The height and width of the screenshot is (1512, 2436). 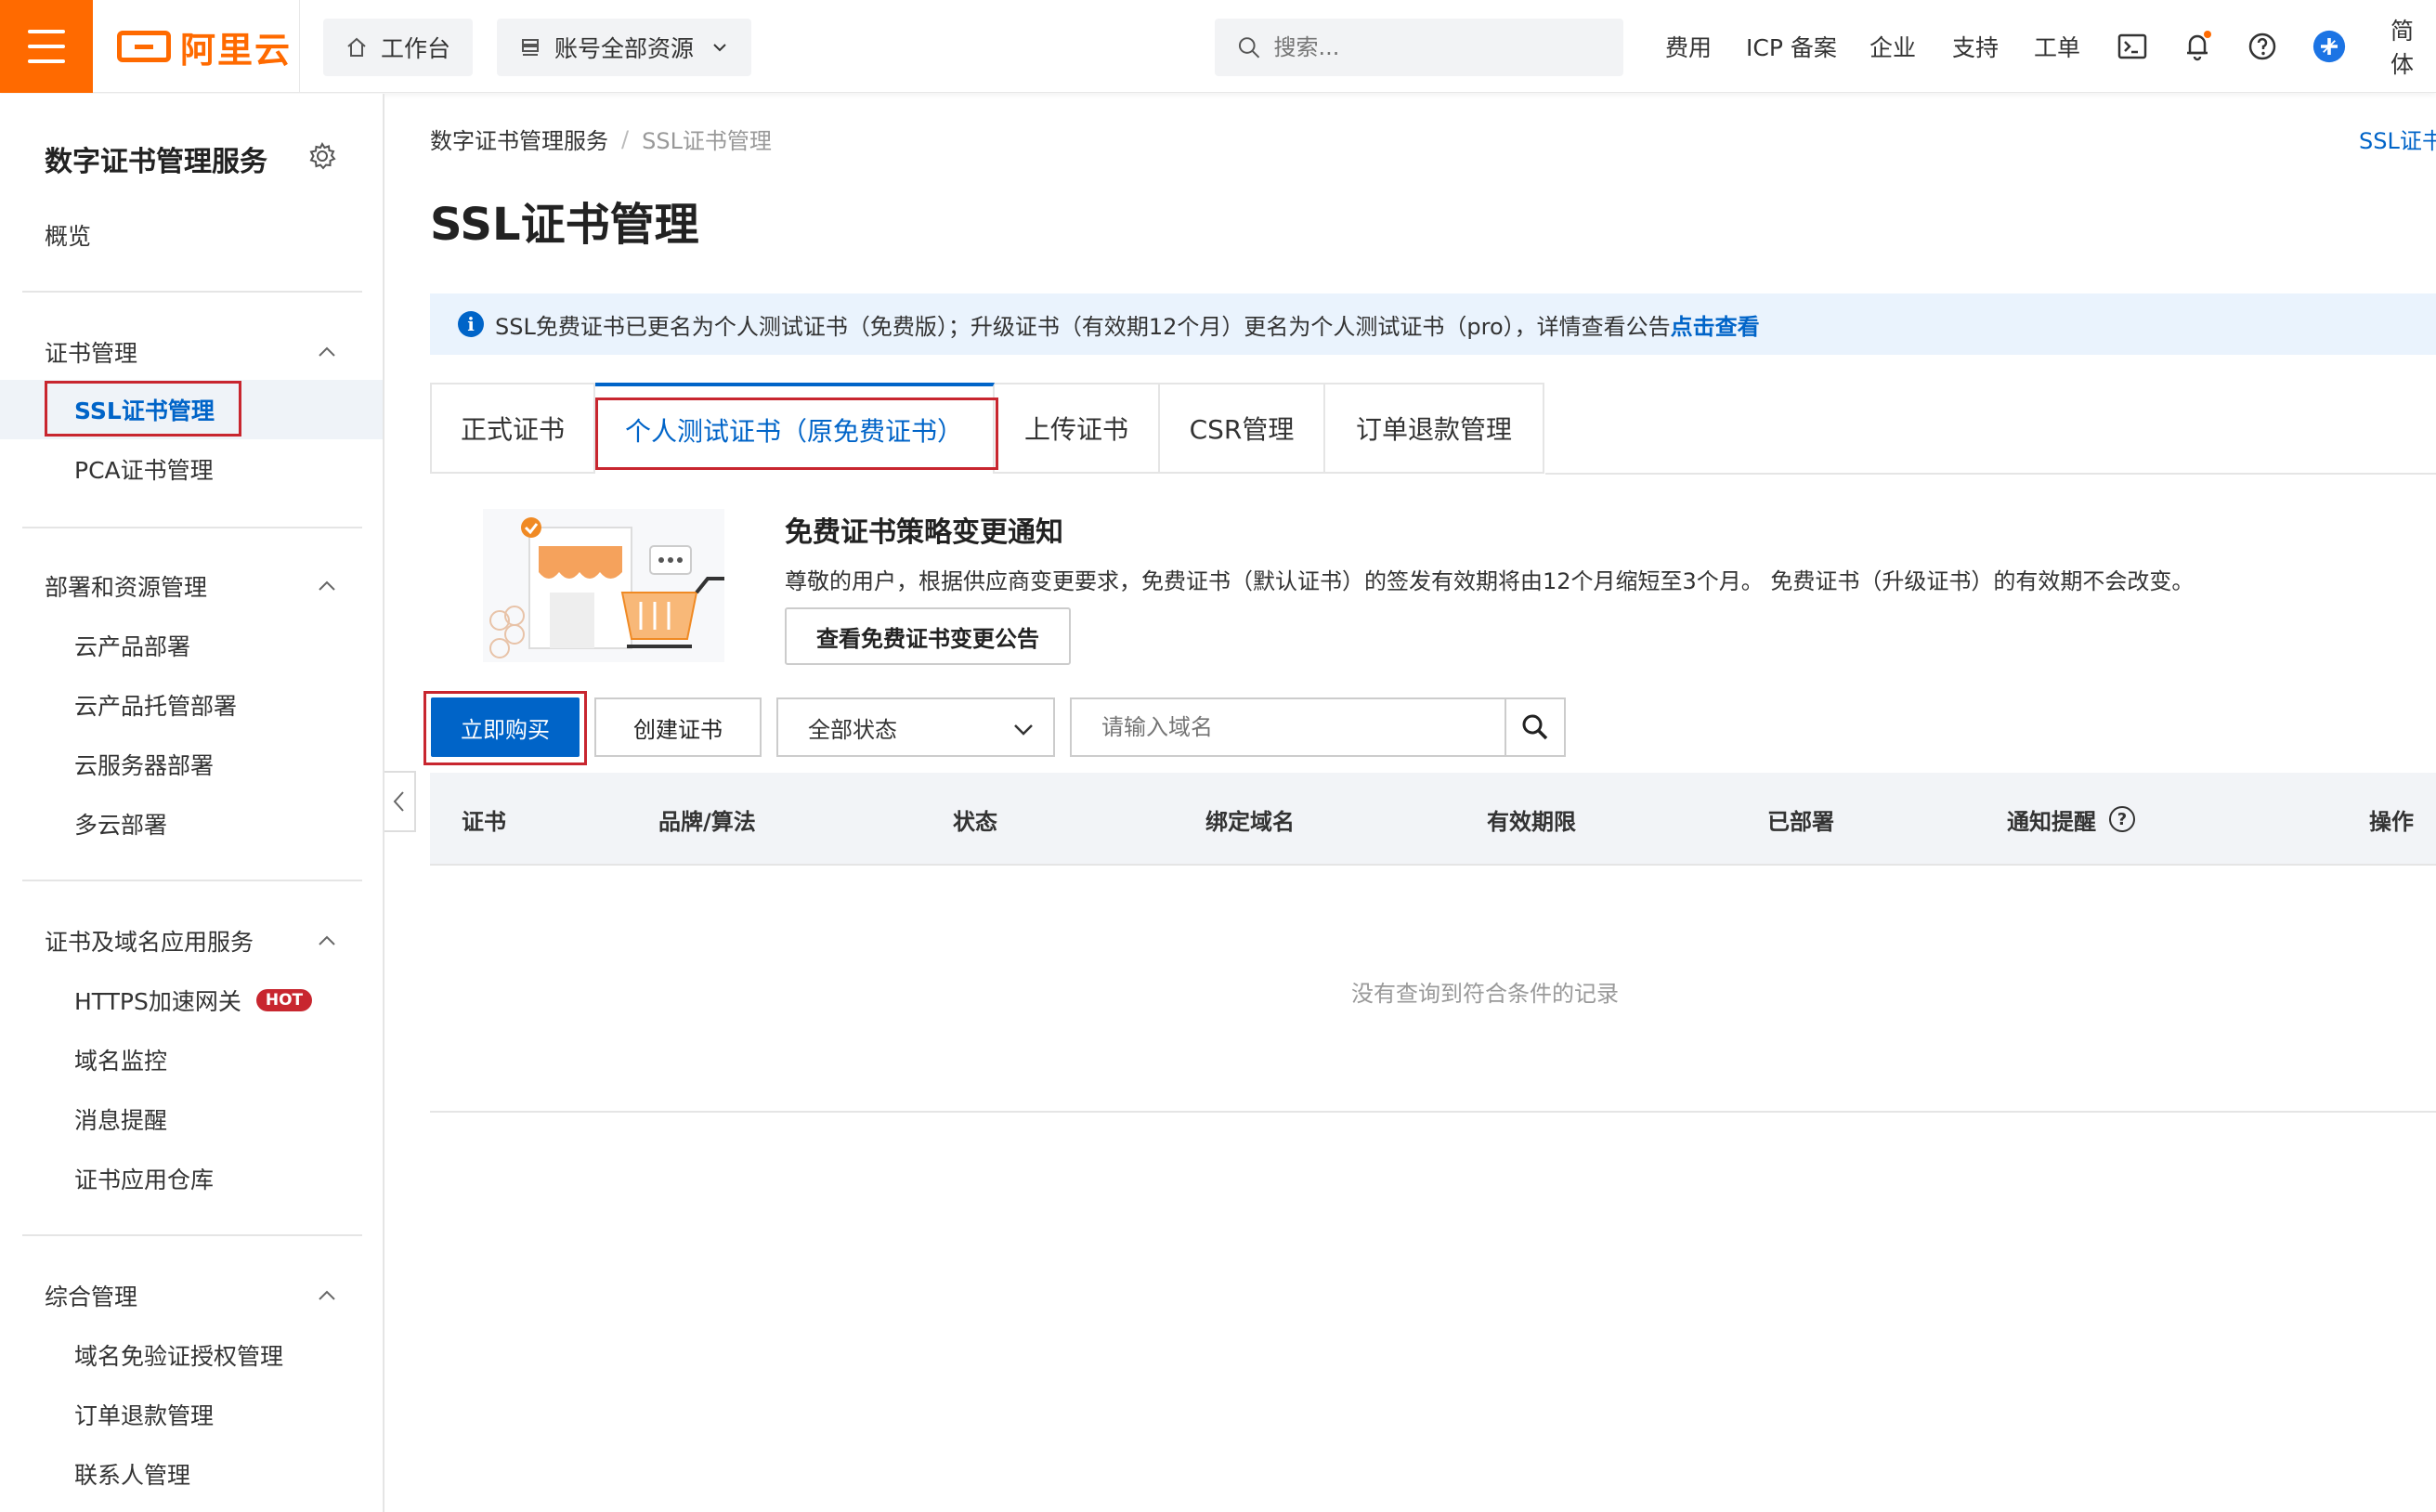 What do you see at coordinates (484, 821) in the screenshot?
I see `col-cert: 证书` at bounding box center [484, 821].